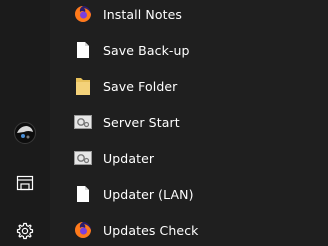 This screenshot has width=328, height=246. What do you see at coordinates (187, 158) in the screenshot?
I see `app-item-updater: Updater` at bounding box center [187, 158].